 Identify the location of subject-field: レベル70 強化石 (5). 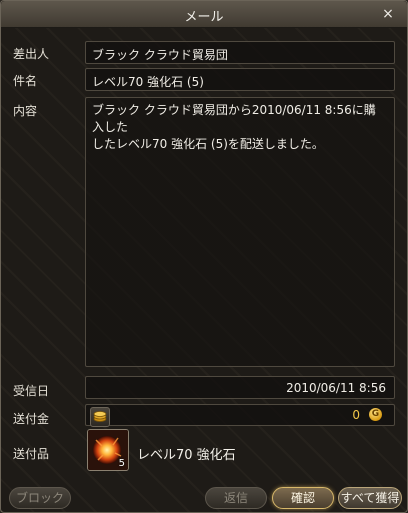
(240, 79).